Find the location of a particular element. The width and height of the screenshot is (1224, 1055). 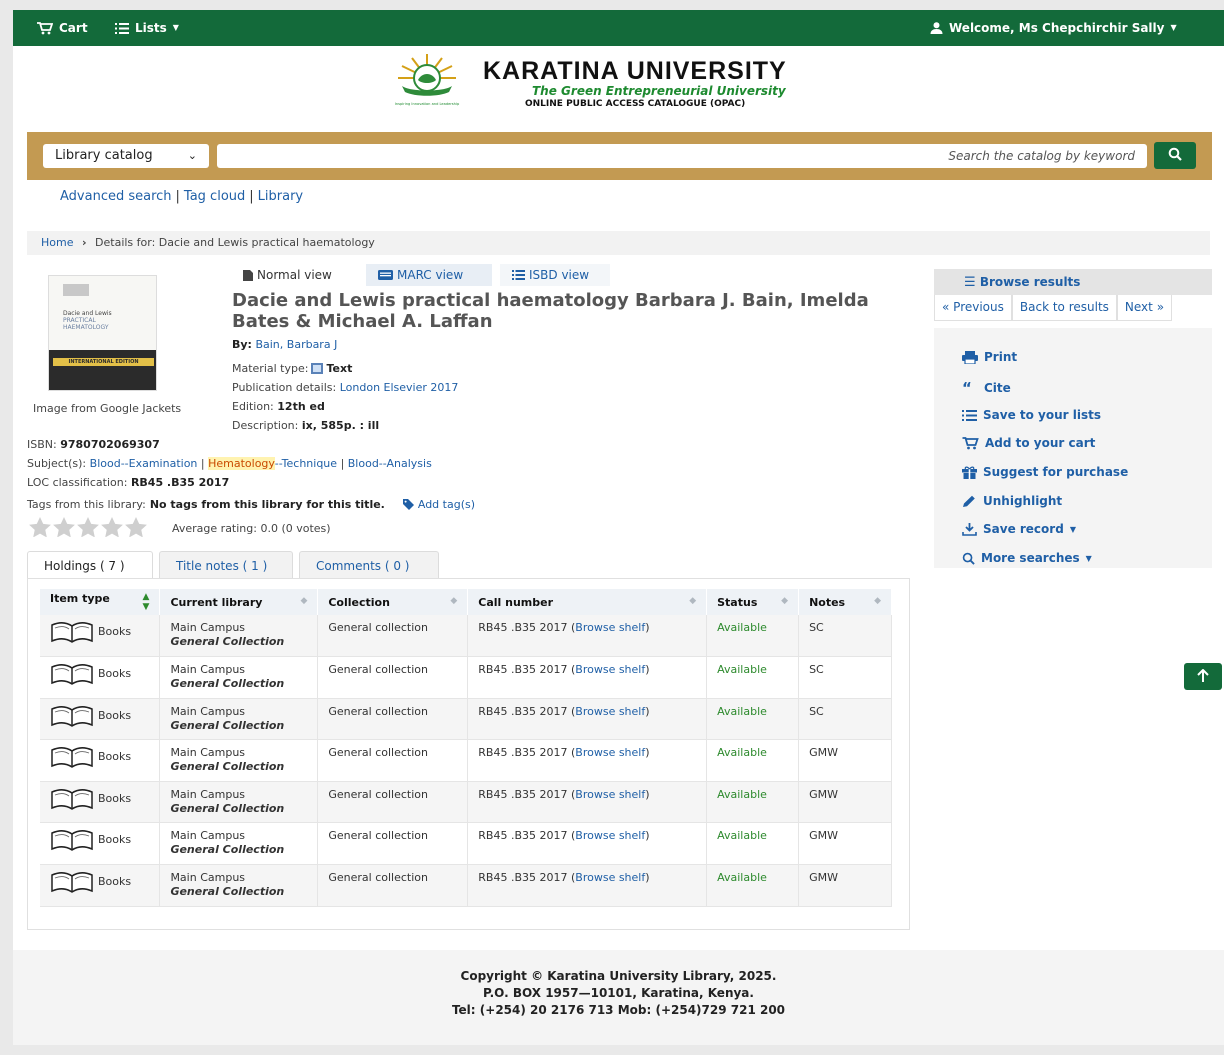

tag-cloud-link: Tag cloud is located at coordinates (214, 196).